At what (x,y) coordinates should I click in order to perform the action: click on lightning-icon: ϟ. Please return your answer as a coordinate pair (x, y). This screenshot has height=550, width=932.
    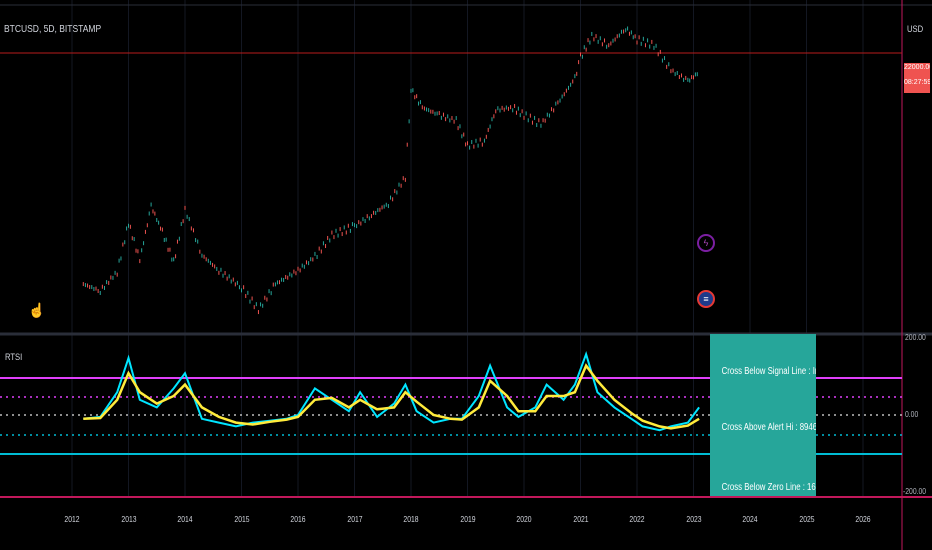
    Looking at the image, I should click on (706, 243).